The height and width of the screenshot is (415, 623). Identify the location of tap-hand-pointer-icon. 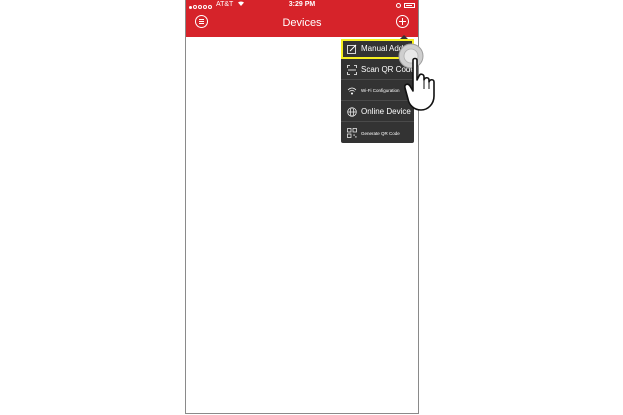
(416, 77).